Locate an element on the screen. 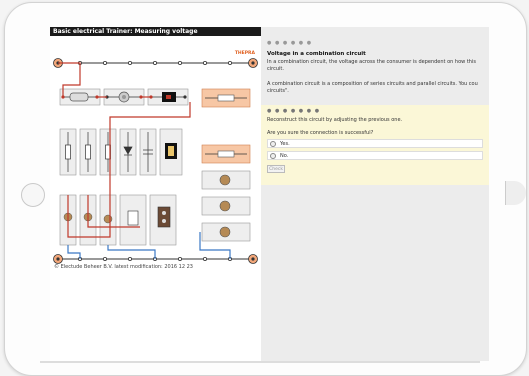  side-button is located at coordinates (515, 193).